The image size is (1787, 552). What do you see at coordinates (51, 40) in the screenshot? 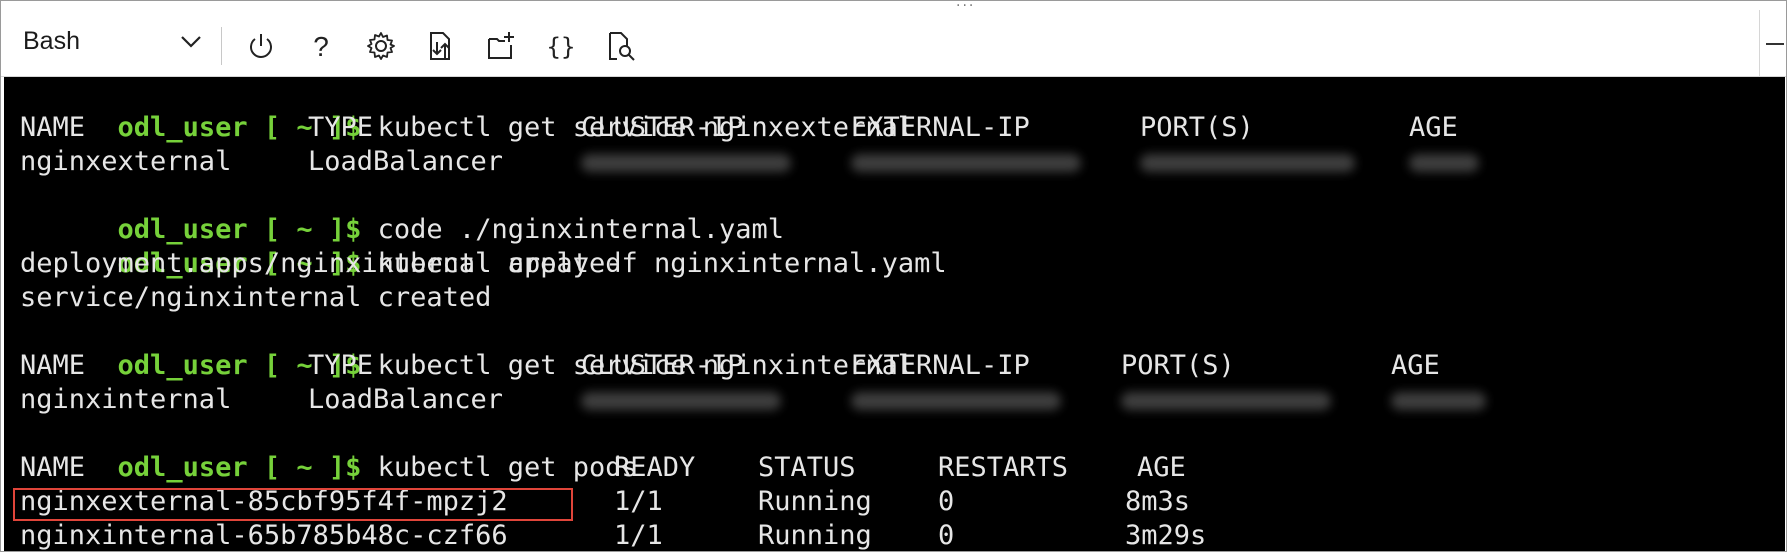
I see `shell-type-label: Bash` at bounding box center [51, 40].